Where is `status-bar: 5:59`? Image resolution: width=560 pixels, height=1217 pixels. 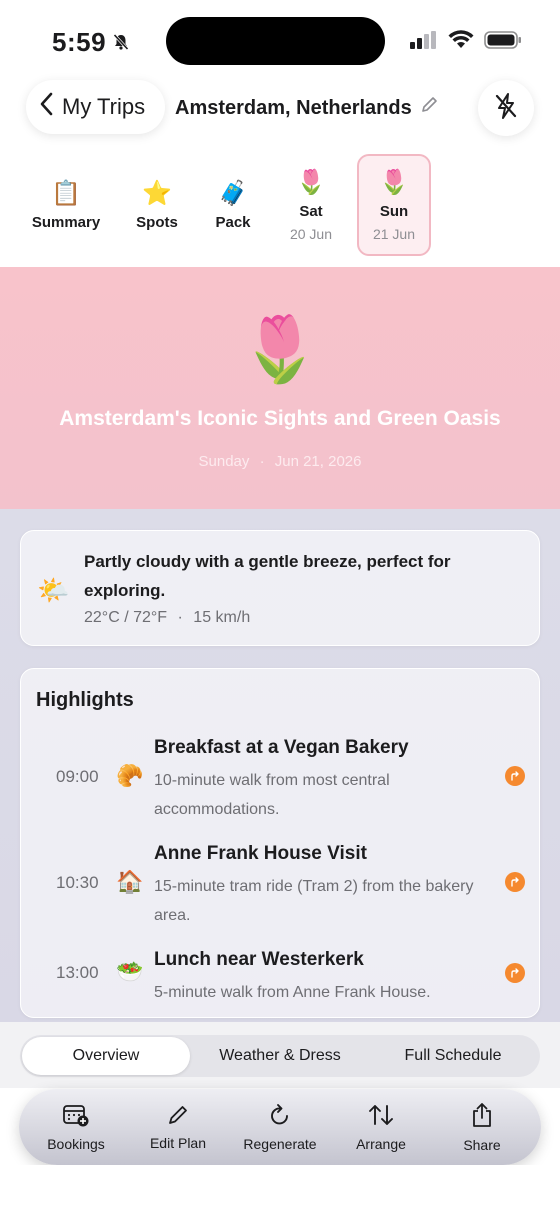
status-bar: 5:59 is located at coordinates (280, 40).